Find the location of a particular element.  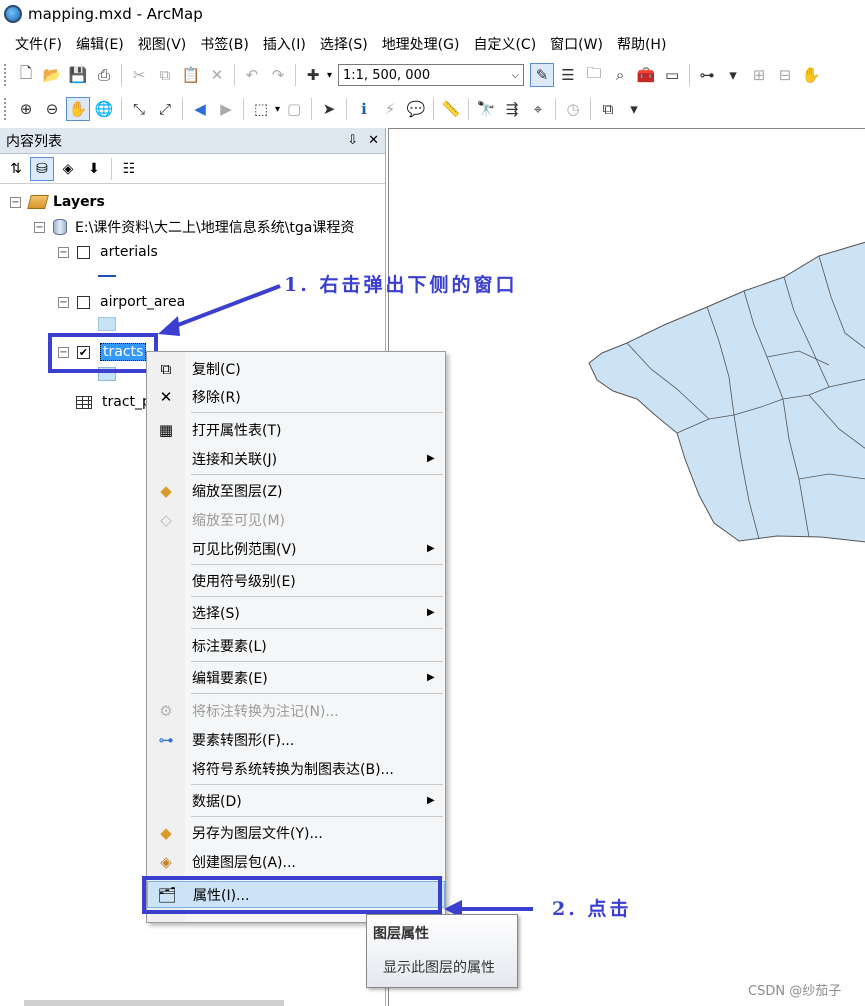

menu-item-joins-relates: 连接和关联(J) ▶ is located at coordinates (296, 458).